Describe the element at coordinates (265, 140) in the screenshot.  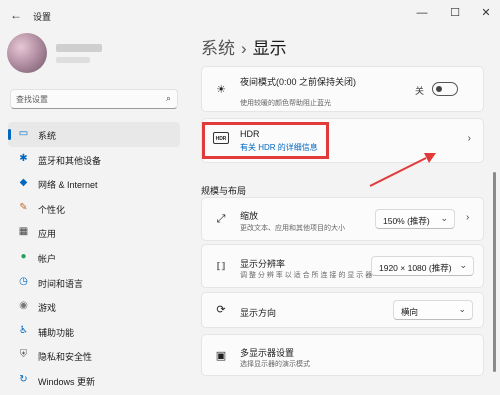
I see `highlight-box` at that location.